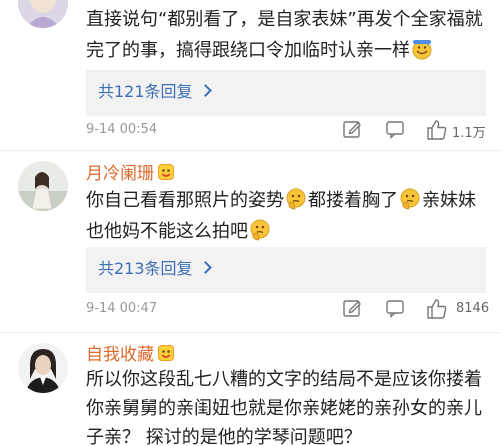  Describe the element at coordinates (286, 231) in the screenshot. I see `comment-text-line: 也他妈不能这么拍吧` at that location.